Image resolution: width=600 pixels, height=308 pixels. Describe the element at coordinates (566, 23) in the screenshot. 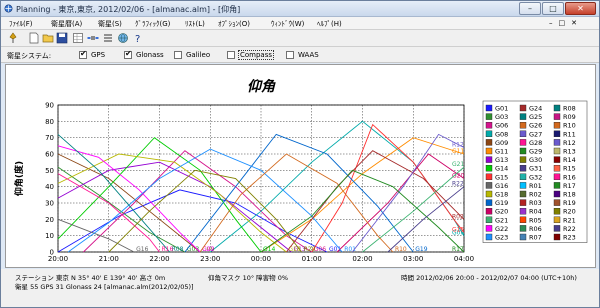

I see `mdi-controls: –□✕` at that location.